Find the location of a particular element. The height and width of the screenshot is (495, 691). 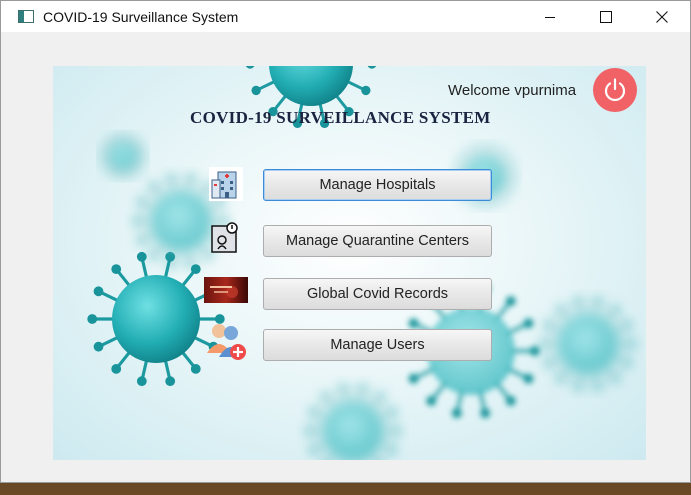

close-icon is located at coordinates (662, 16).